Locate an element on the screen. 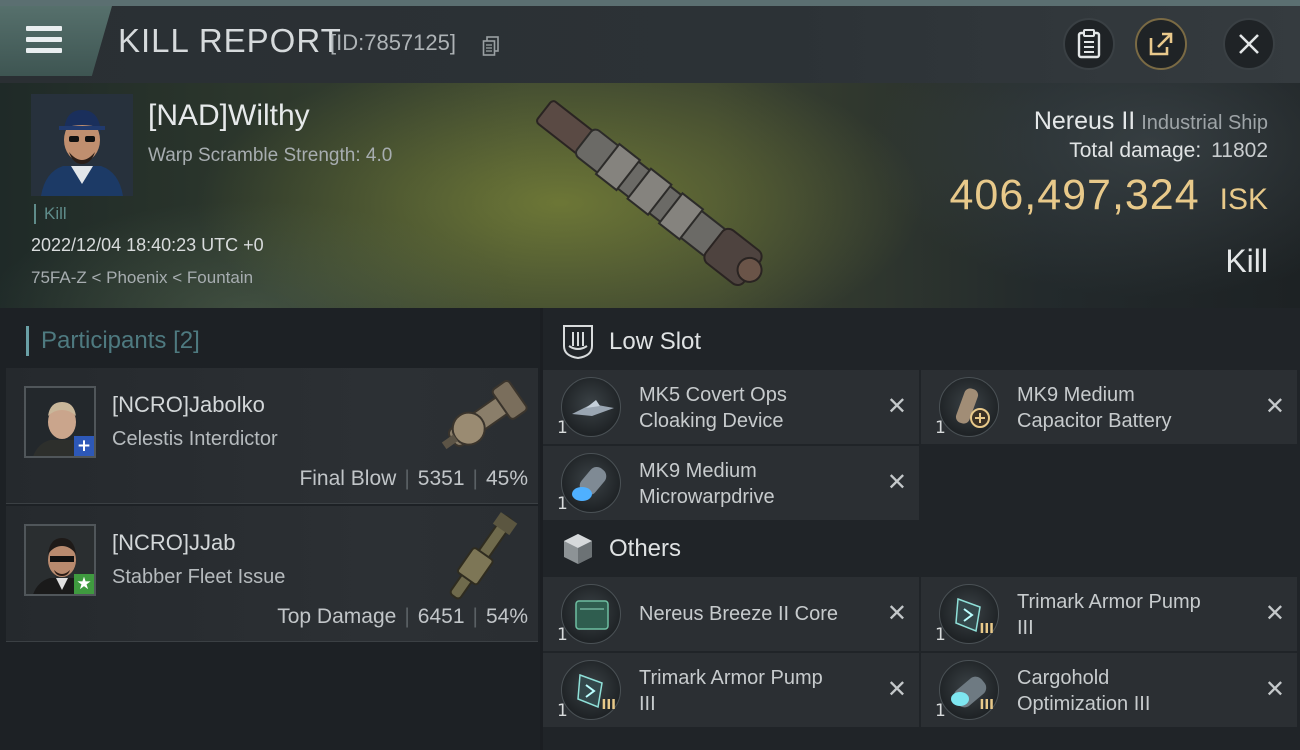 The height and width of the screenshot is (750, 1300). cloaking-device-icon is located at coordinates (591, 407).